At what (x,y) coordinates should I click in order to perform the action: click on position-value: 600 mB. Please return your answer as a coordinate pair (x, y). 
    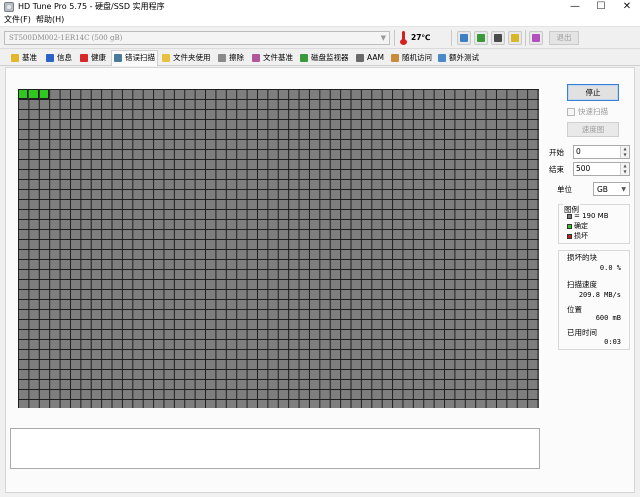
    Looking at the image, I should click on (608, 318).